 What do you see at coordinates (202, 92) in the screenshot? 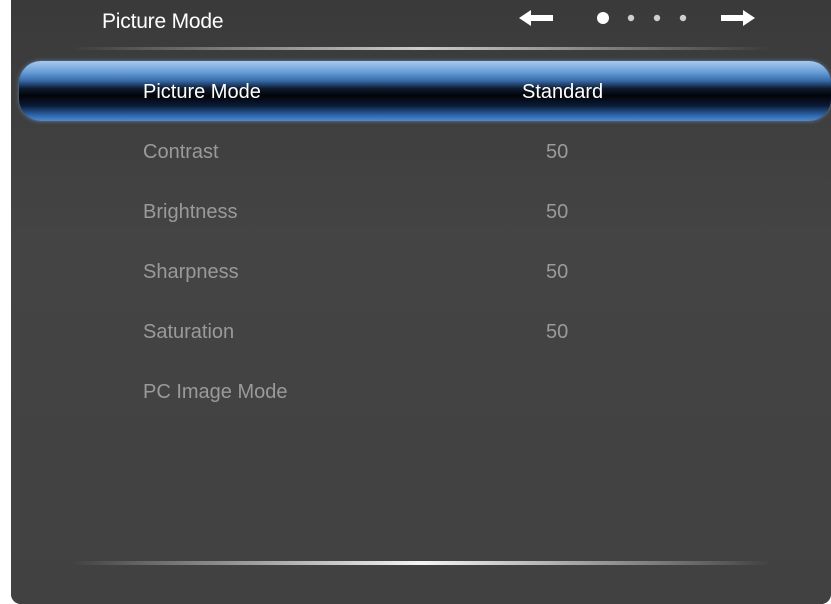
I see `menu-item-label: Picture Mode` at bounding box center [202, 92].